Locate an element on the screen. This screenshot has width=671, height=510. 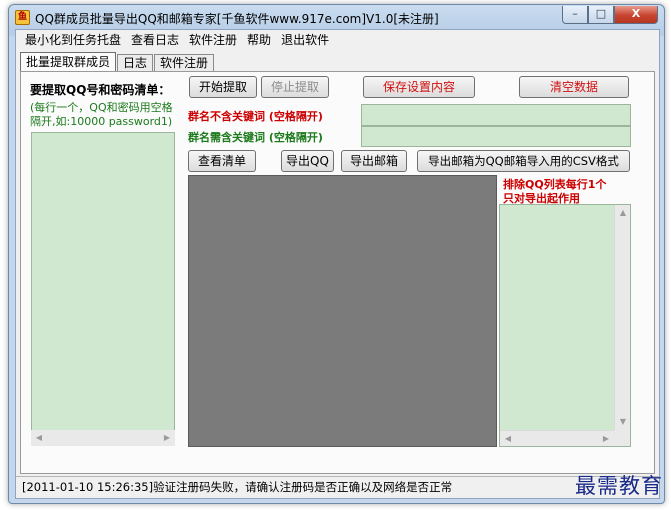
maximize-button: □ is located at coordinates (601, 15).